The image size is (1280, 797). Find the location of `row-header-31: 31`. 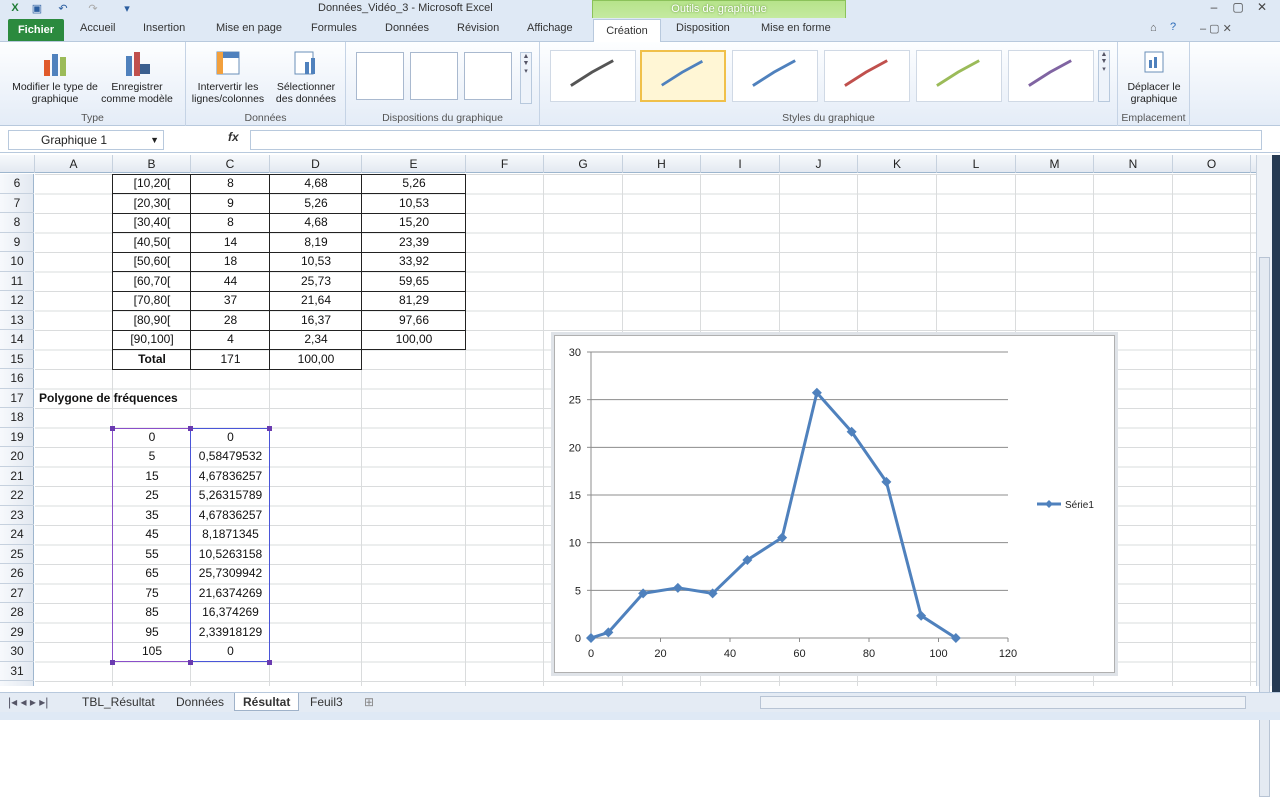

row-header-31: 31 is located at coordinates (17, 671).